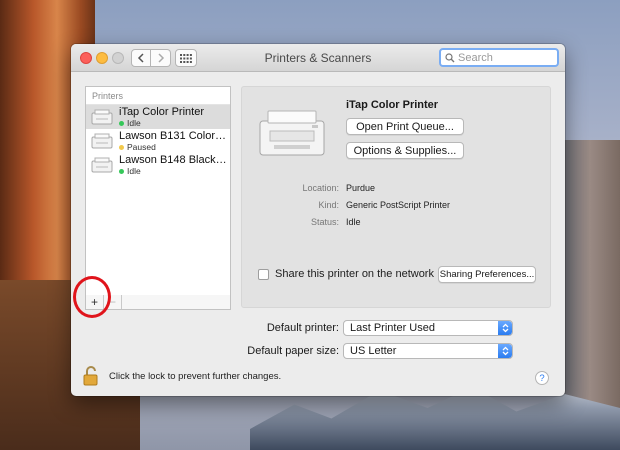 Image resolution: width=620 pixels, height=450 pixels. What do you see at coordinates (504, 57) in the screenshot?
I see `search-input` at bounding box center [504, 57].